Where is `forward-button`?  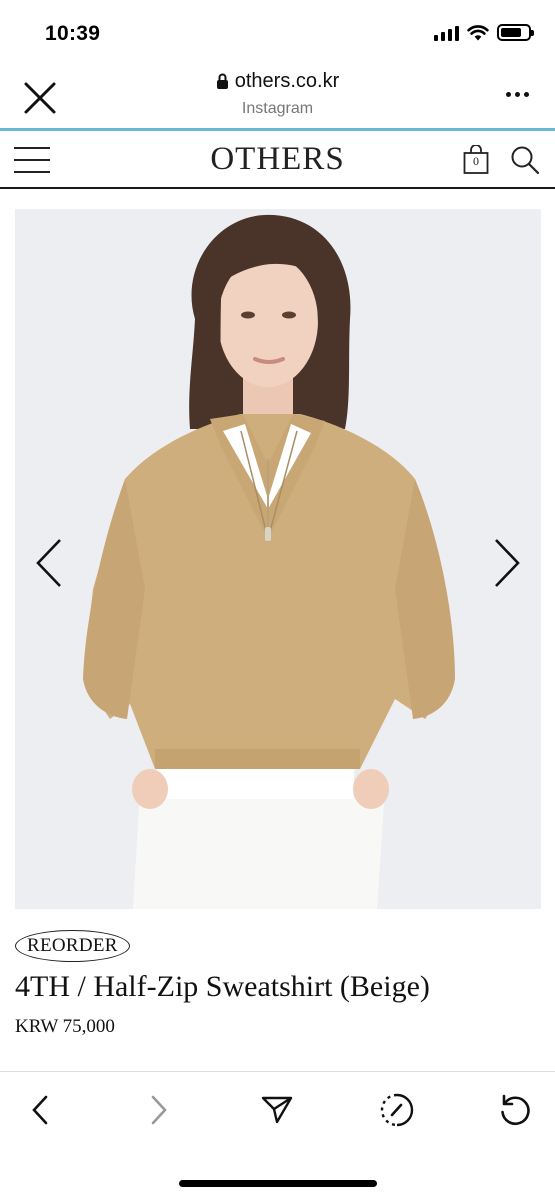 forward-button is located at coordinates (159, 1110).